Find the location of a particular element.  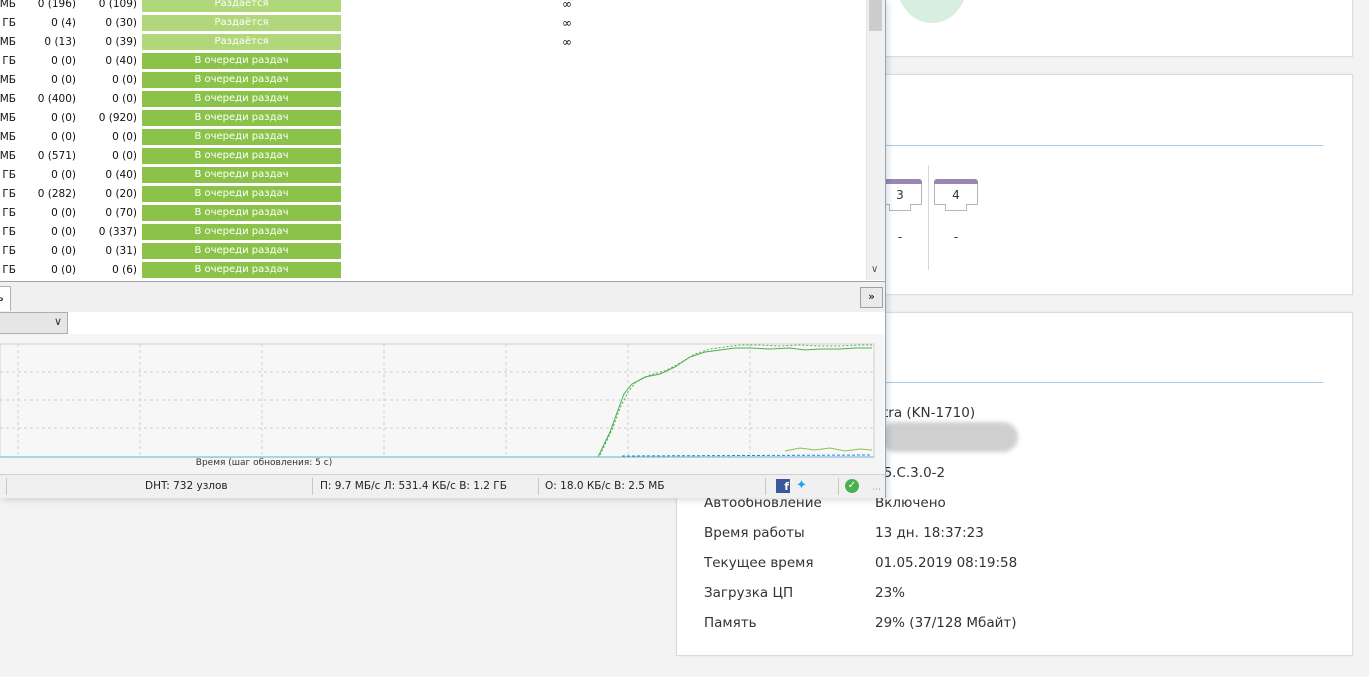

port-number: 4 is located at coordinates (956, 195).